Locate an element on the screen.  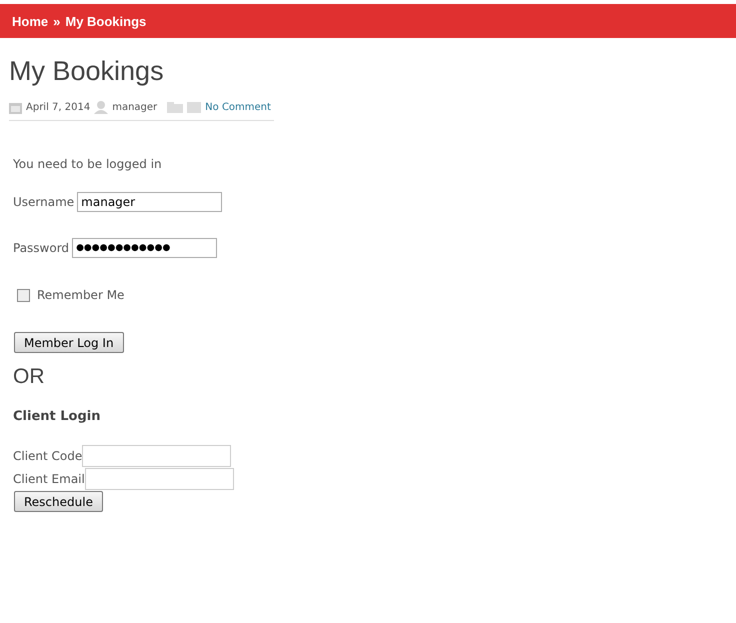
or-divider-text: OR is located at coordinates (29, 377).